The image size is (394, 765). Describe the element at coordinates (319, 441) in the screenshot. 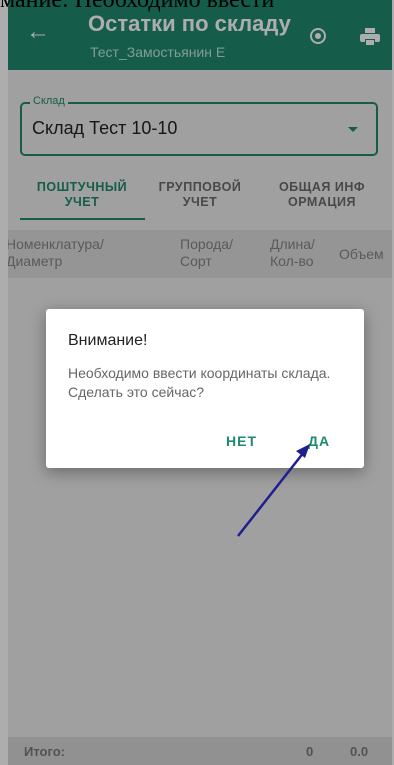

I see `yes-button: ДА` at that location.